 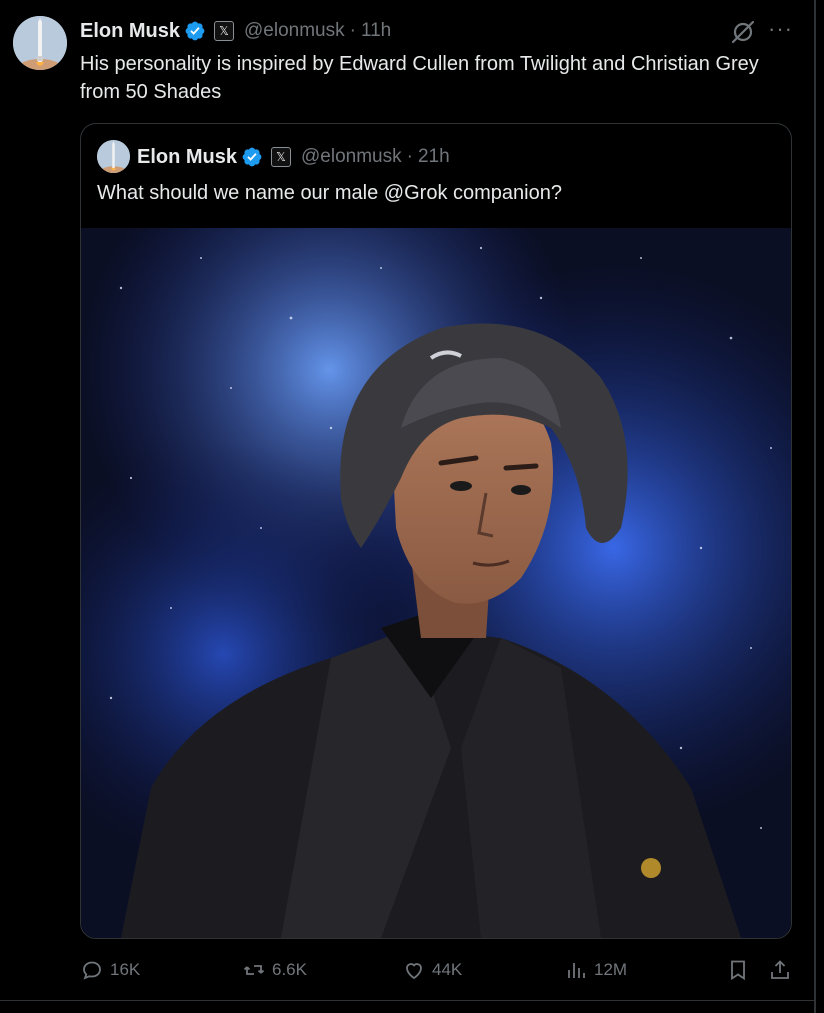 What do you see at coordinates (125, 969) in the screenshot?
I see `reply-count: 16K` at bounding box center [125, 969].